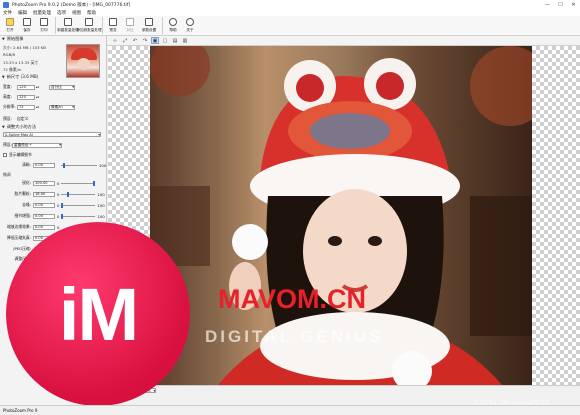 This screenshot has width=580, height=415. What do you see at coordinates (173, 22) in the screenshot?
I see `help-icon` at bounding box center [173, 22].